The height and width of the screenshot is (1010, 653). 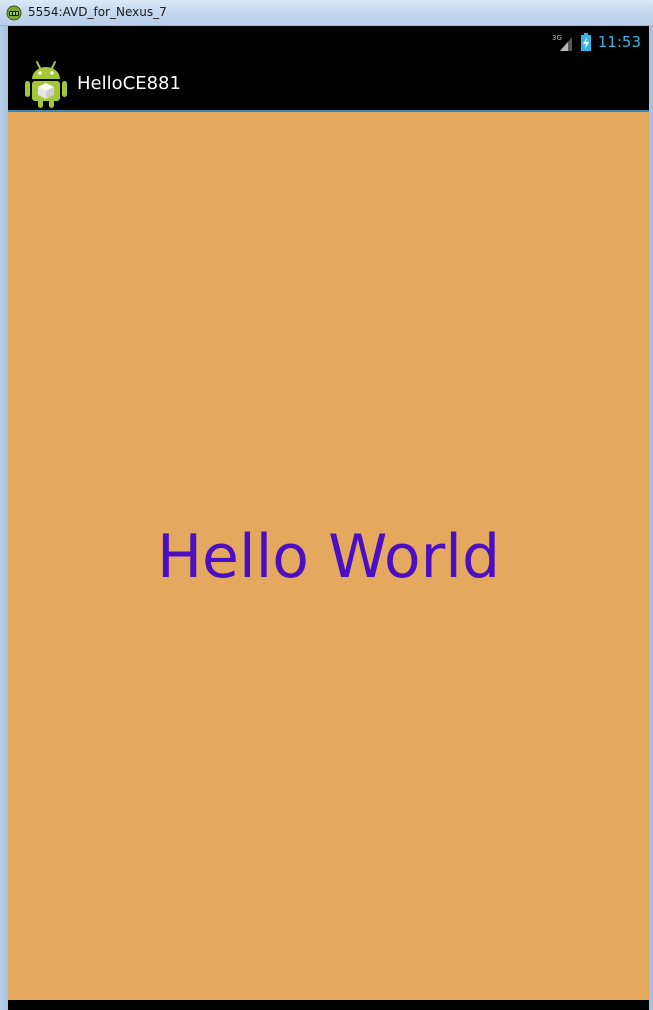 I want to click on action-bar: HelloCE881, so click(x=328, y=85).